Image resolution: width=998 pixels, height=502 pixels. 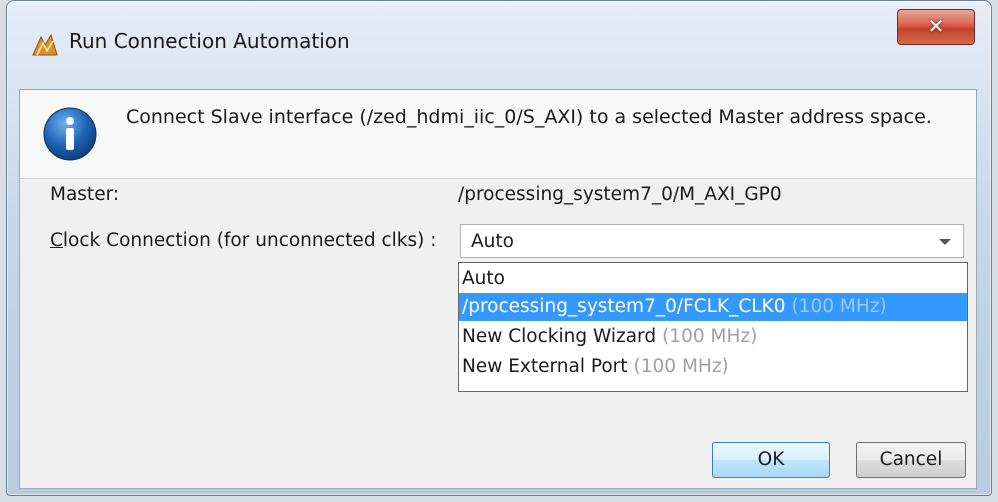 What do you see at coordinates (85, 194) in the screenshot?
I see `master-label: Master:` at bounding box center [85, 194].